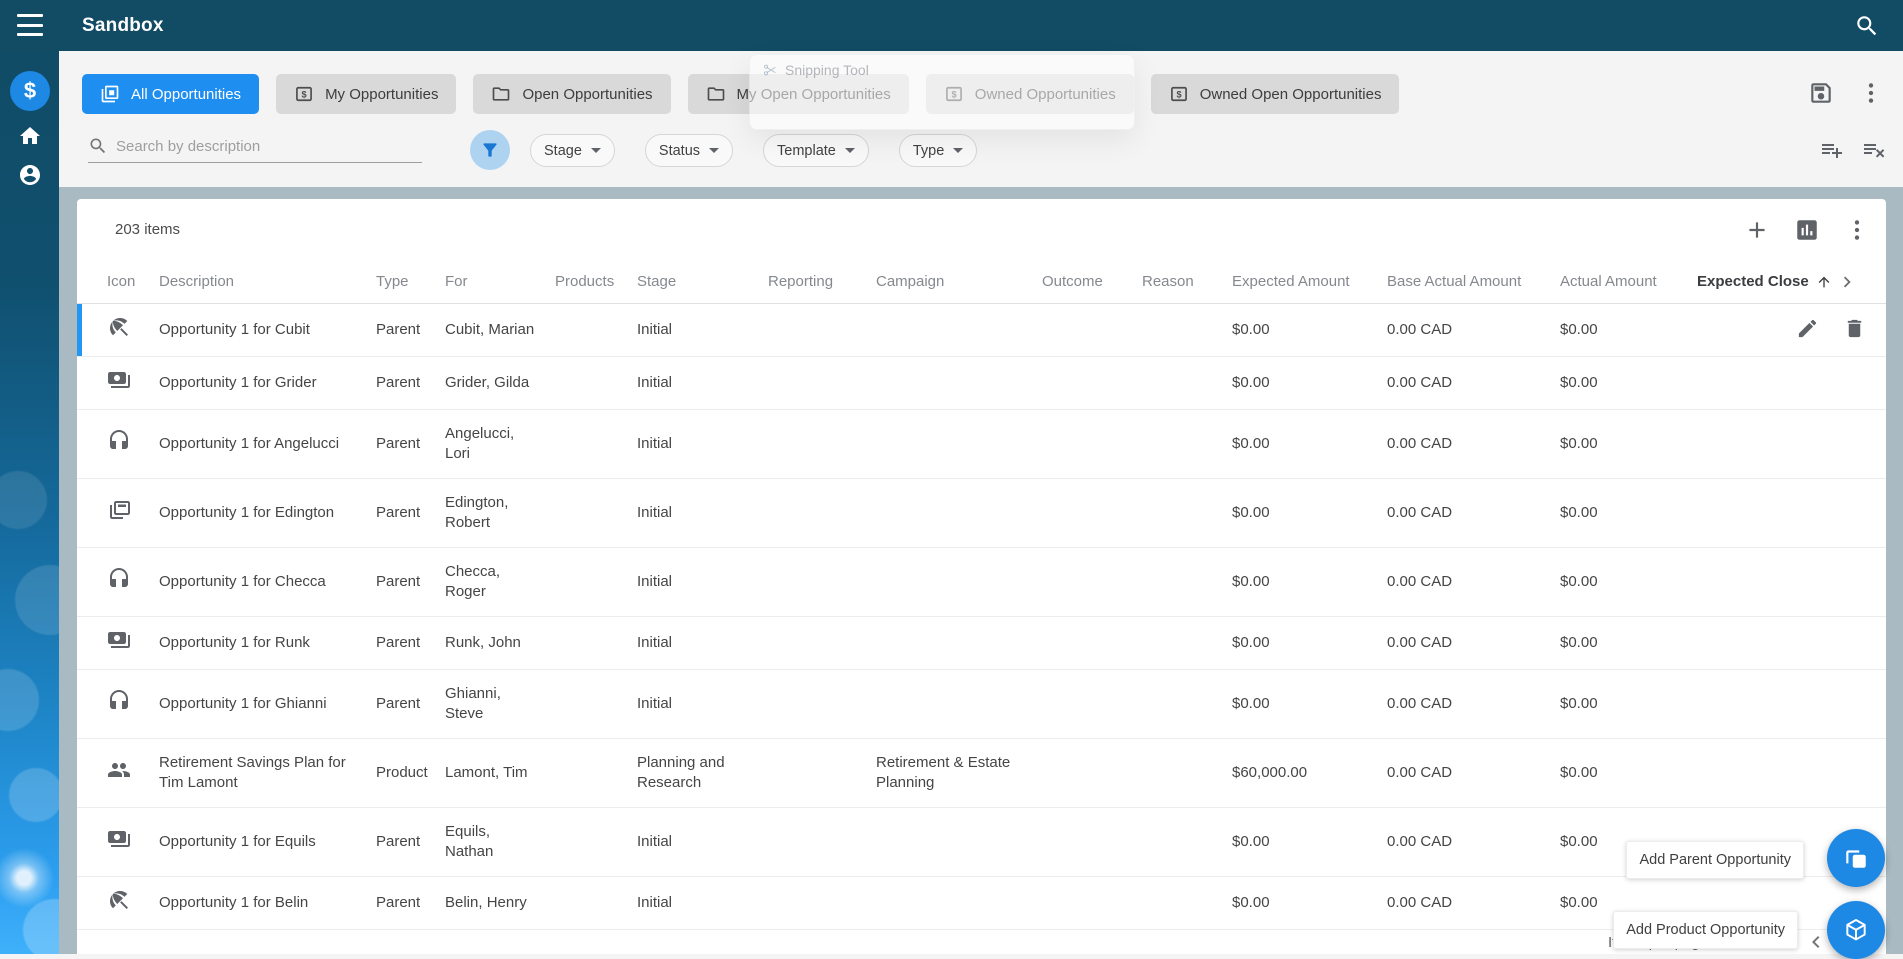 This screenshot has width=1903, height=959. Describe the element at coordinates (1187, 281) in the screenshot. I see `column-header: Reason` at that location.